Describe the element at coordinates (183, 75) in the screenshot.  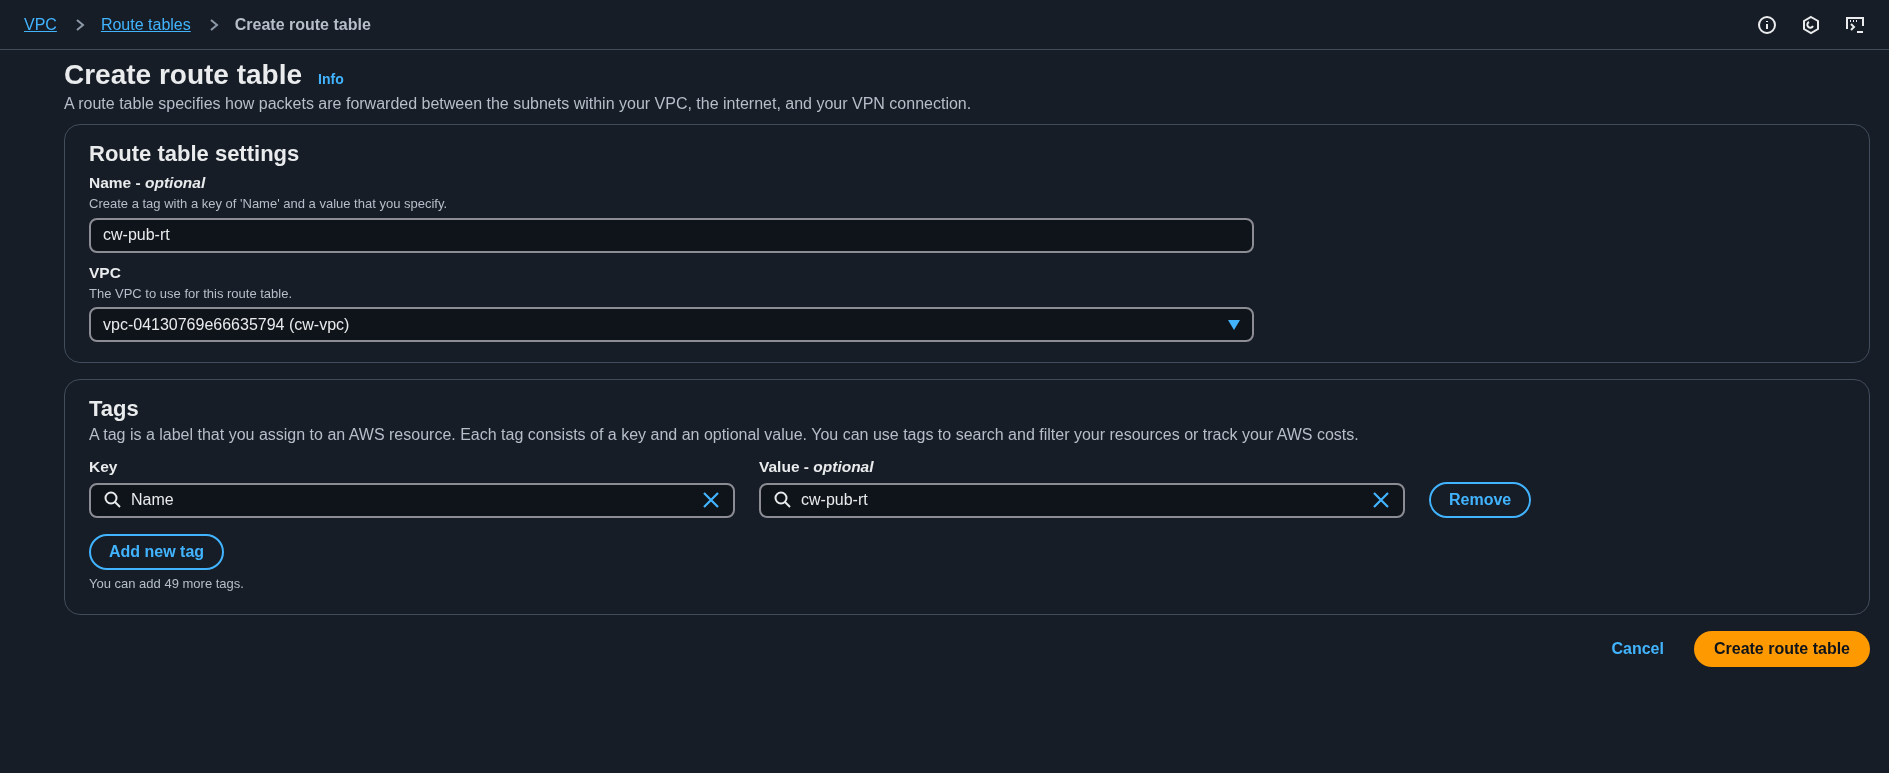
I see `page-title: Create route table` at that location.